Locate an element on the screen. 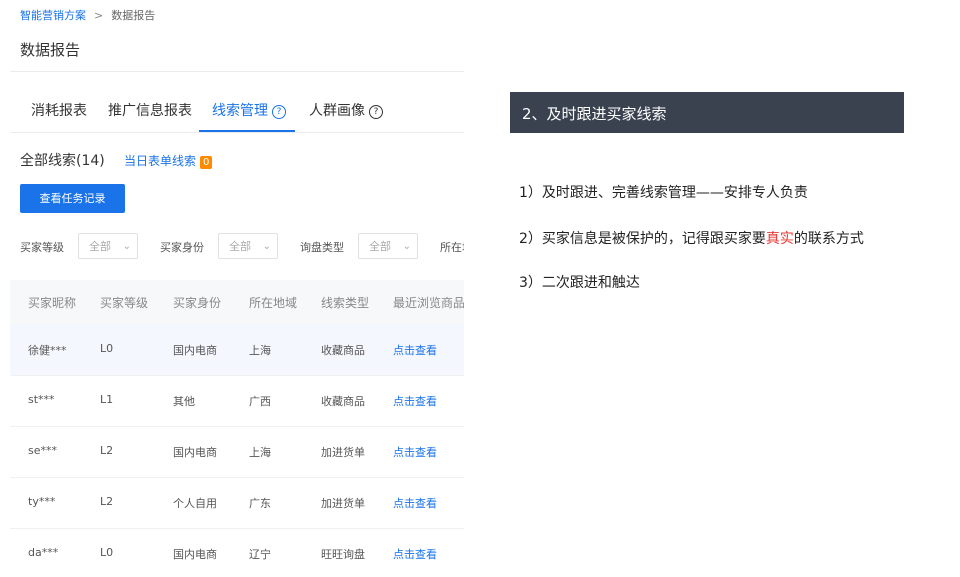 The image size is (960, 577). column-header: 最近浏览商品 is located at coordinates (428, 303).